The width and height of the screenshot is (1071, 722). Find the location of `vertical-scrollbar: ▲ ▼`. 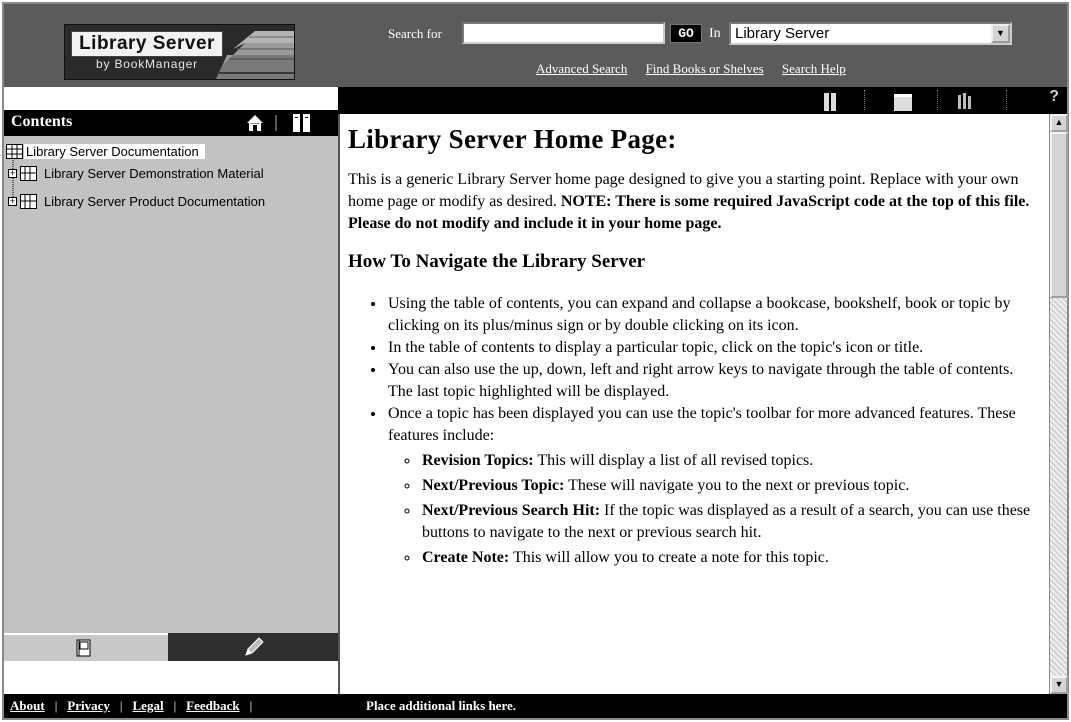

vertical-scrollbar: ▲ ▼ is located at coordinates (1058, 404).